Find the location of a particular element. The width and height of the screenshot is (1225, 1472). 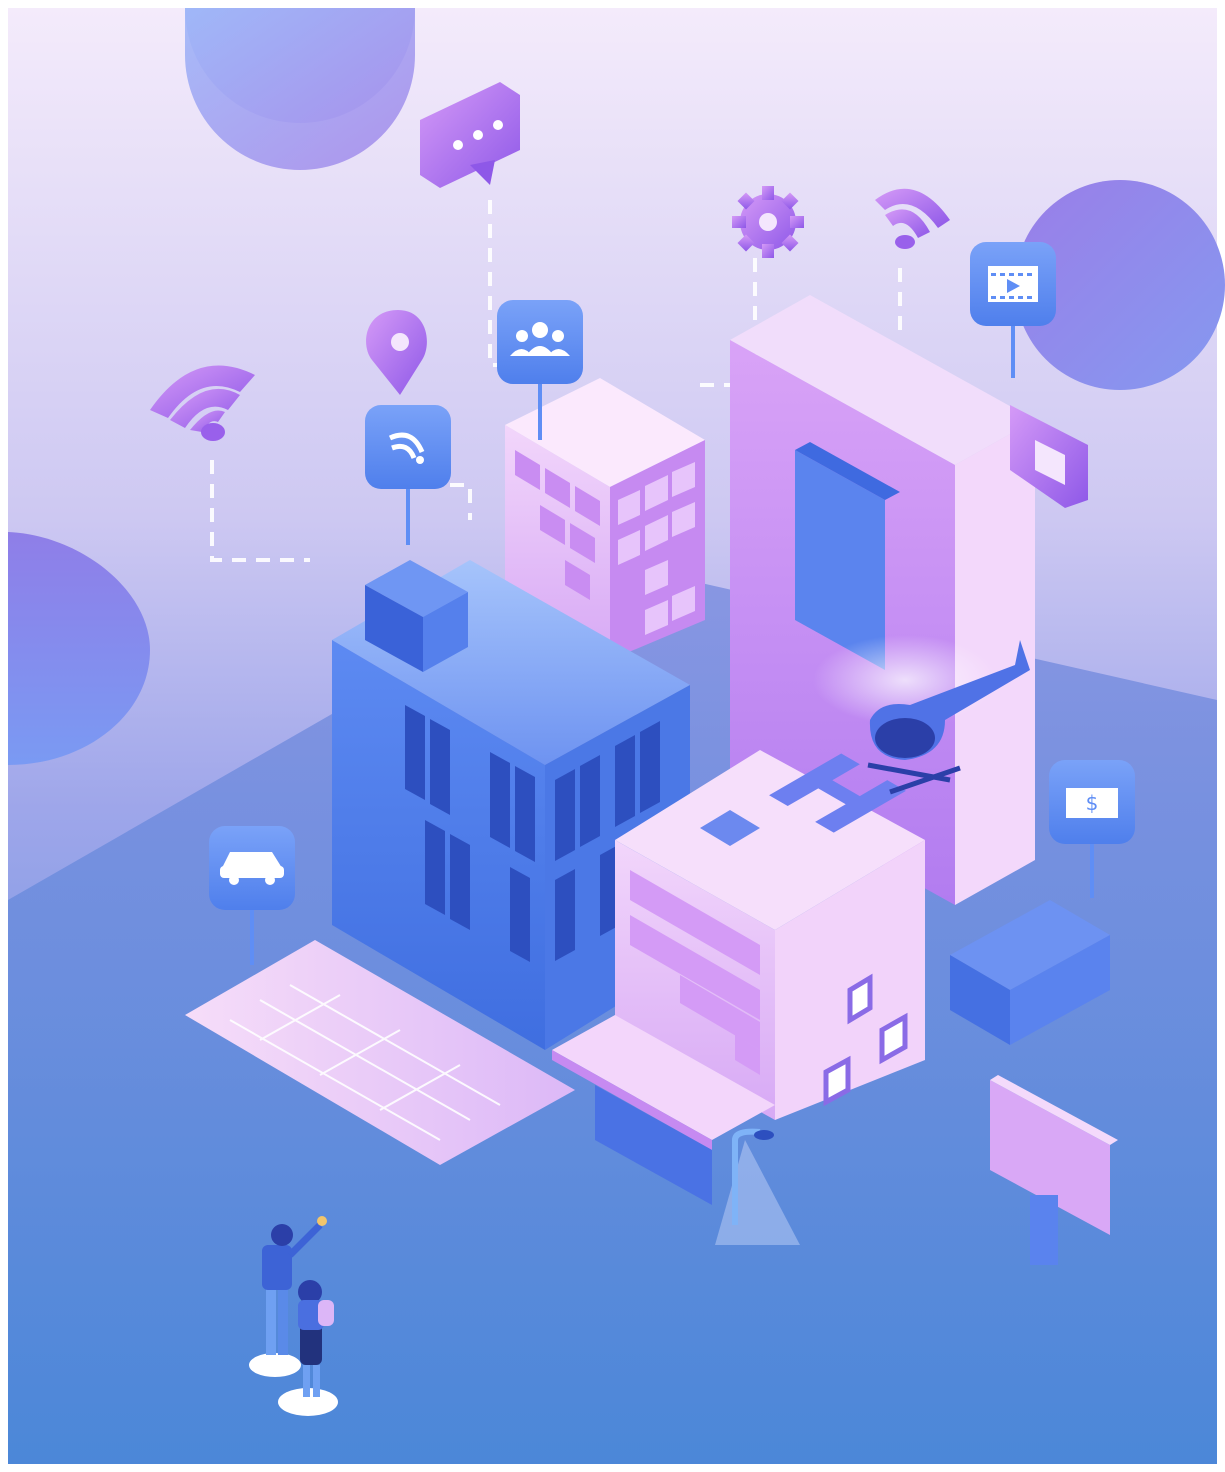

money-icon: $ is located at coordinates (1092, 803).